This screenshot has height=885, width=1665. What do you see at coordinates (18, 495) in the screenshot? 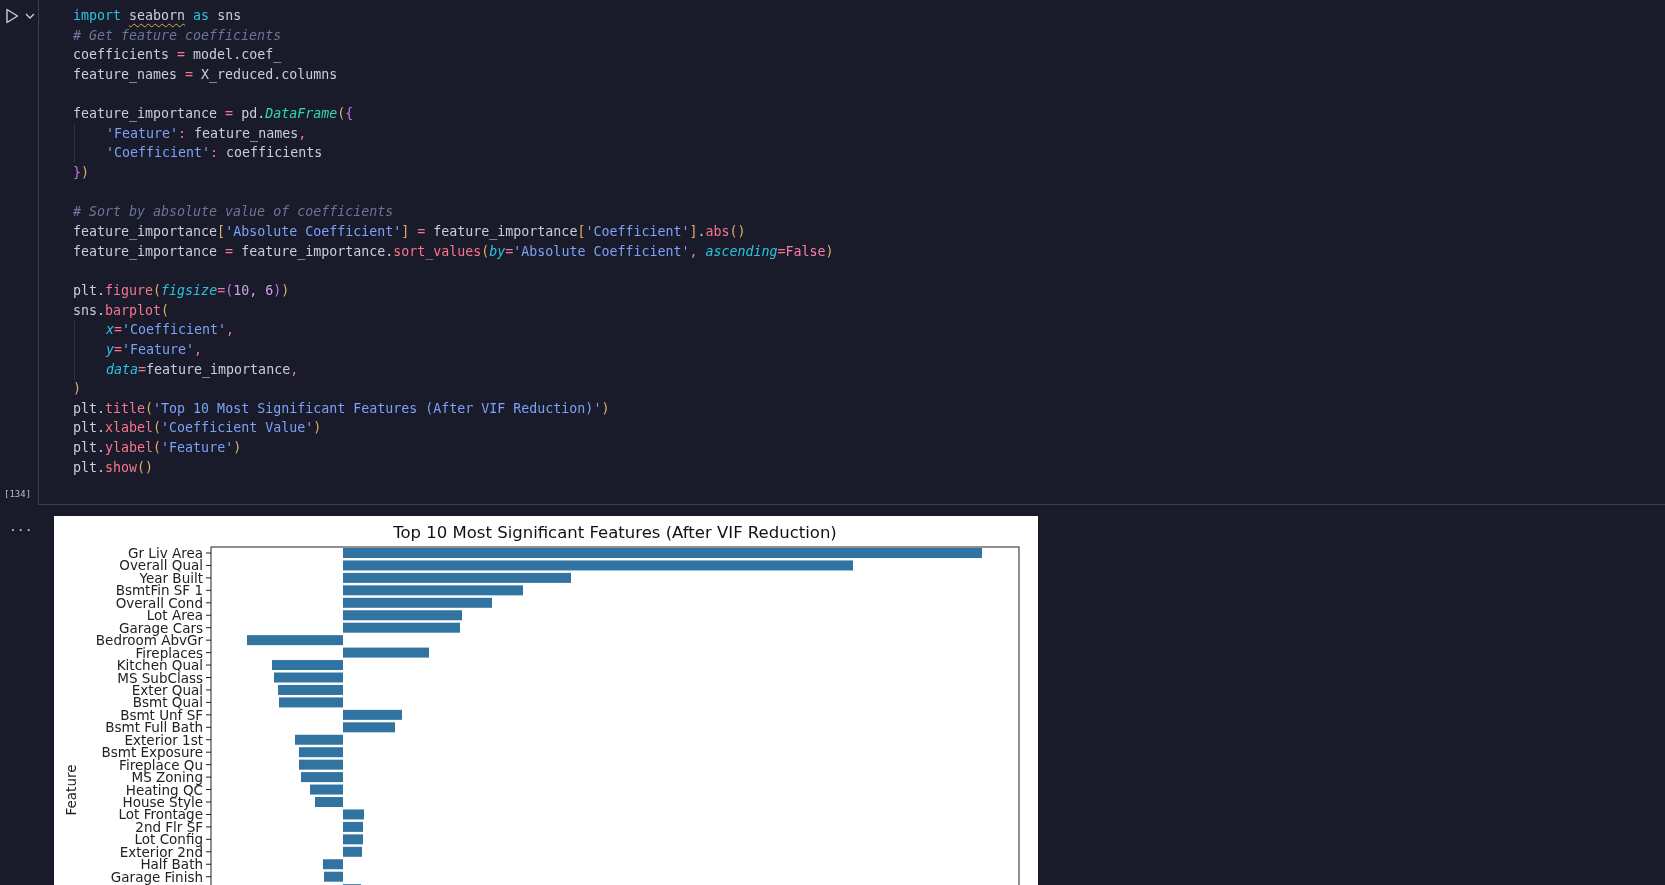
I see `execution-count: [134]` at bounding box center [18, 495].